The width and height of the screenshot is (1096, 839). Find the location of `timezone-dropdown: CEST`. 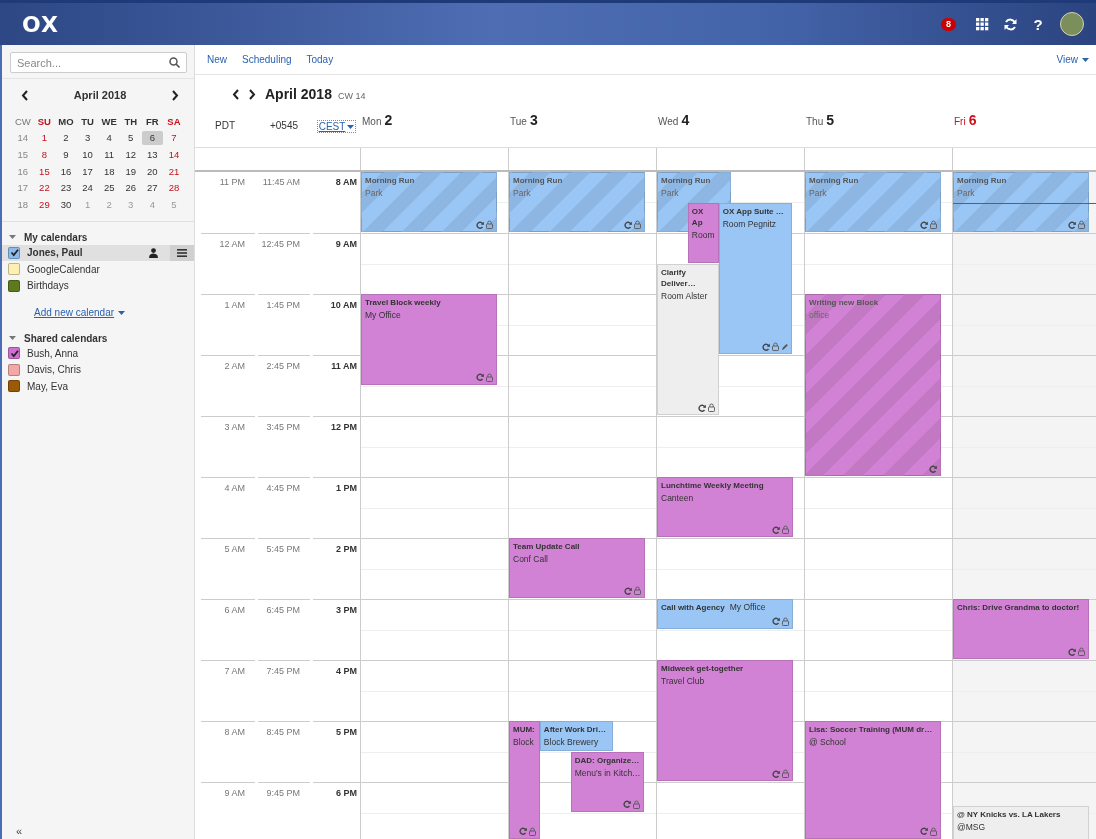

timezone-dropdown: CEST is located at coordinates (336, 126).